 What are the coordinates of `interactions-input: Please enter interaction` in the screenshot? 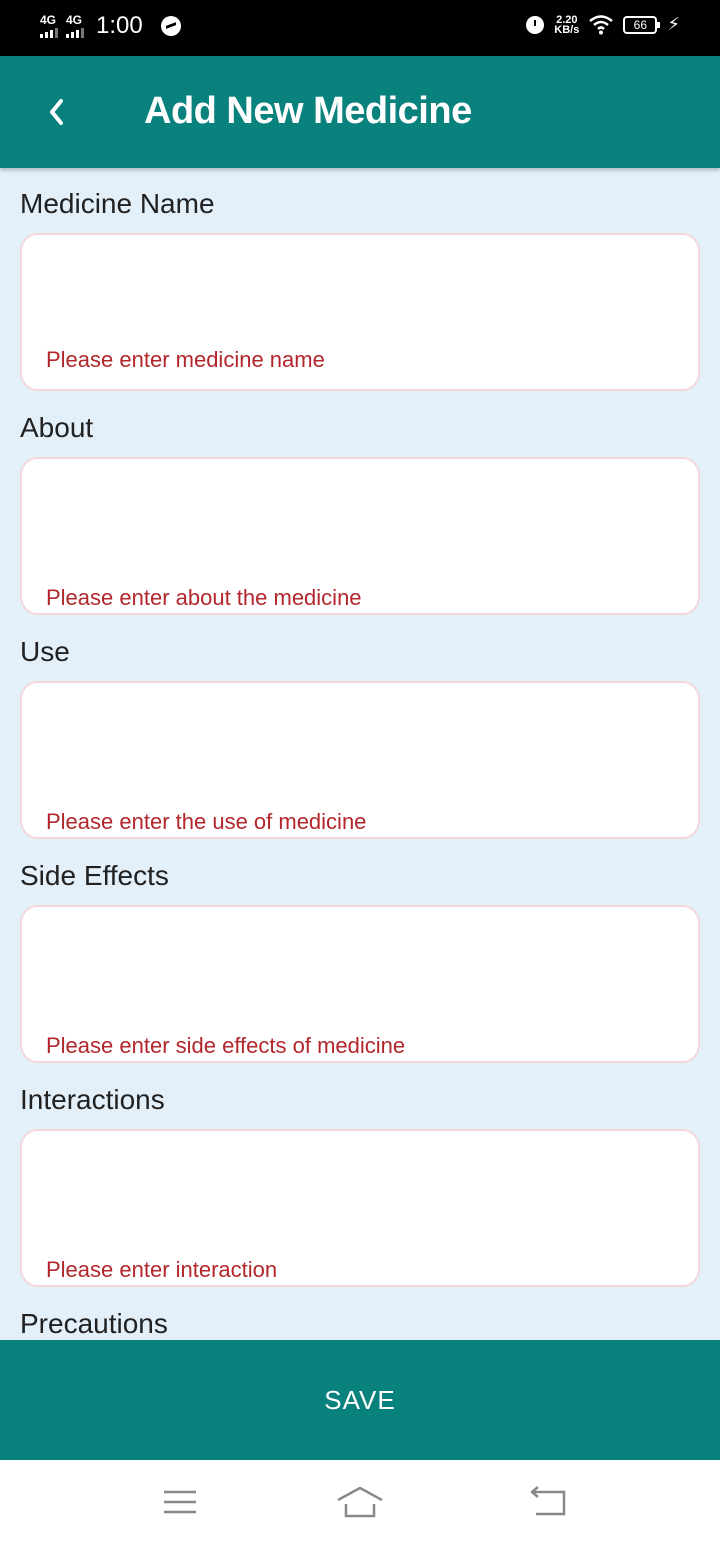 It's located at (360, 1208).